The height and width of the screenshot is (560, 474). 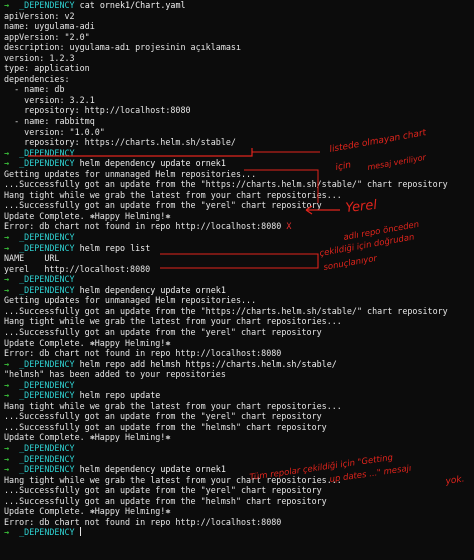 What do you see at coordinates (239, 58) in the screenshot?
I see `output-line: version: 1.2.3` at bounding box center [239, 58].